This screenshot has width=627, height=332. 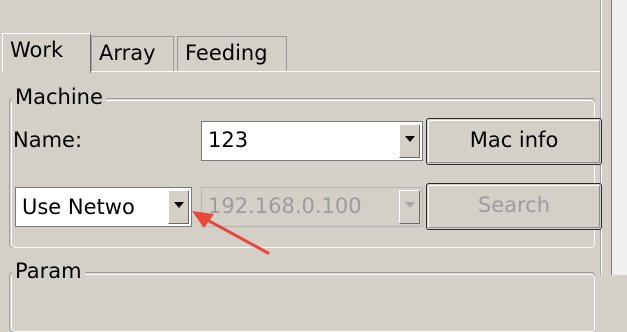 I want to click on tab-array-label: Array, so click(x=127, y=53).